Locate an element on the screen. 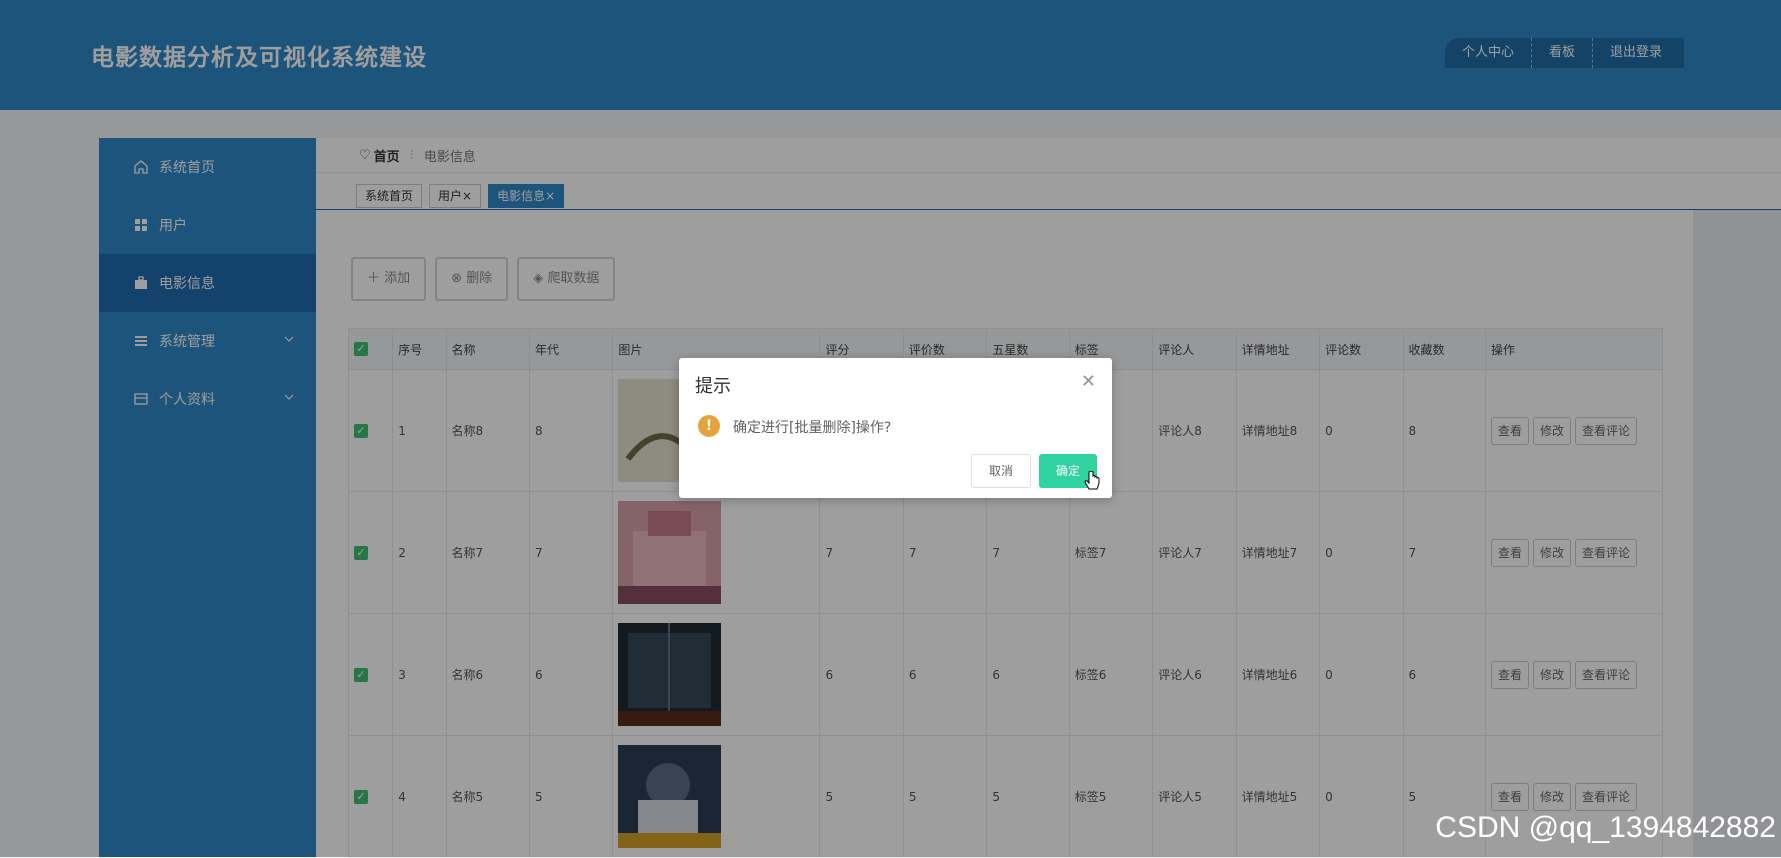  dialog-title: 提示 is located at coordinates (713, 386).